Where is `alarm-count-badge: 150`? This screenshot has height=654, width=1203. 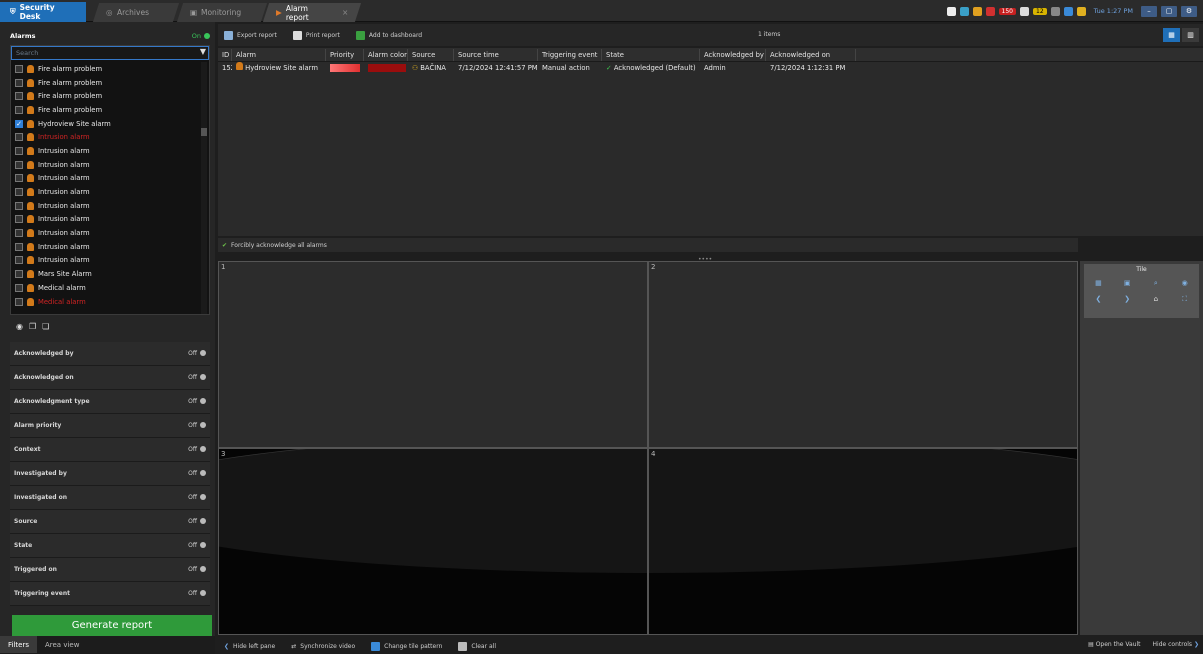
alarm-count-badge: 150 is located at coordinates (1007, 11).